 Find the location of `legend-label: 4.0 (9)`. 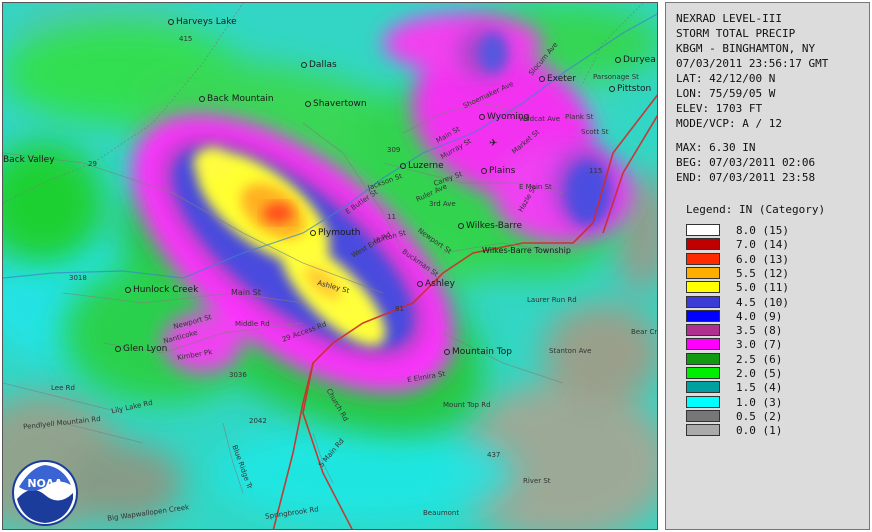

legend-label: 4.0 (9) is located at coordinates (759, 316).